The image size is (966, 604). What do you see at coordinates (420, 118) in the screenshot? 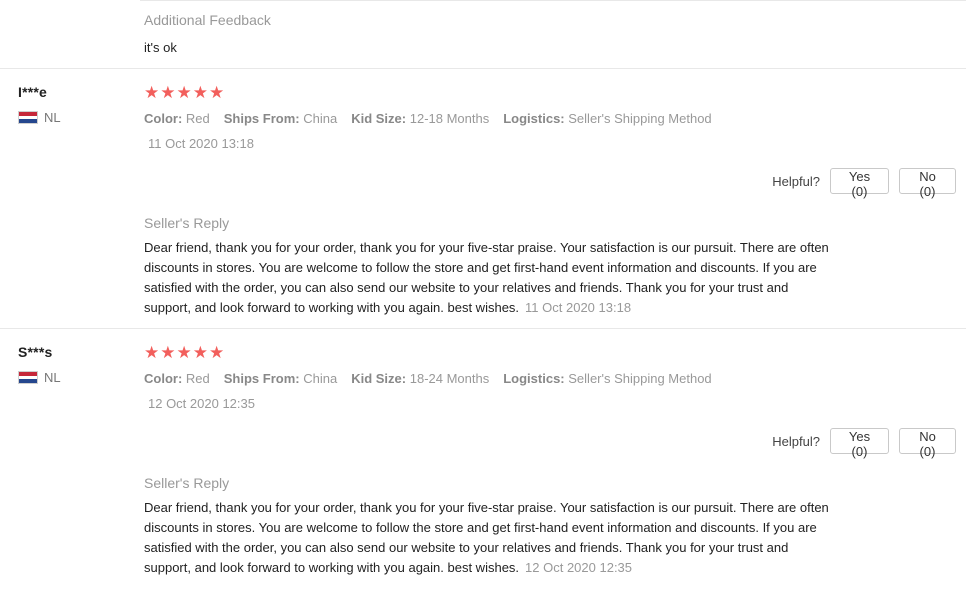
I see `attribute-kid-size: Kid Size: 12-18 Months` at bounding box center [420, 118].